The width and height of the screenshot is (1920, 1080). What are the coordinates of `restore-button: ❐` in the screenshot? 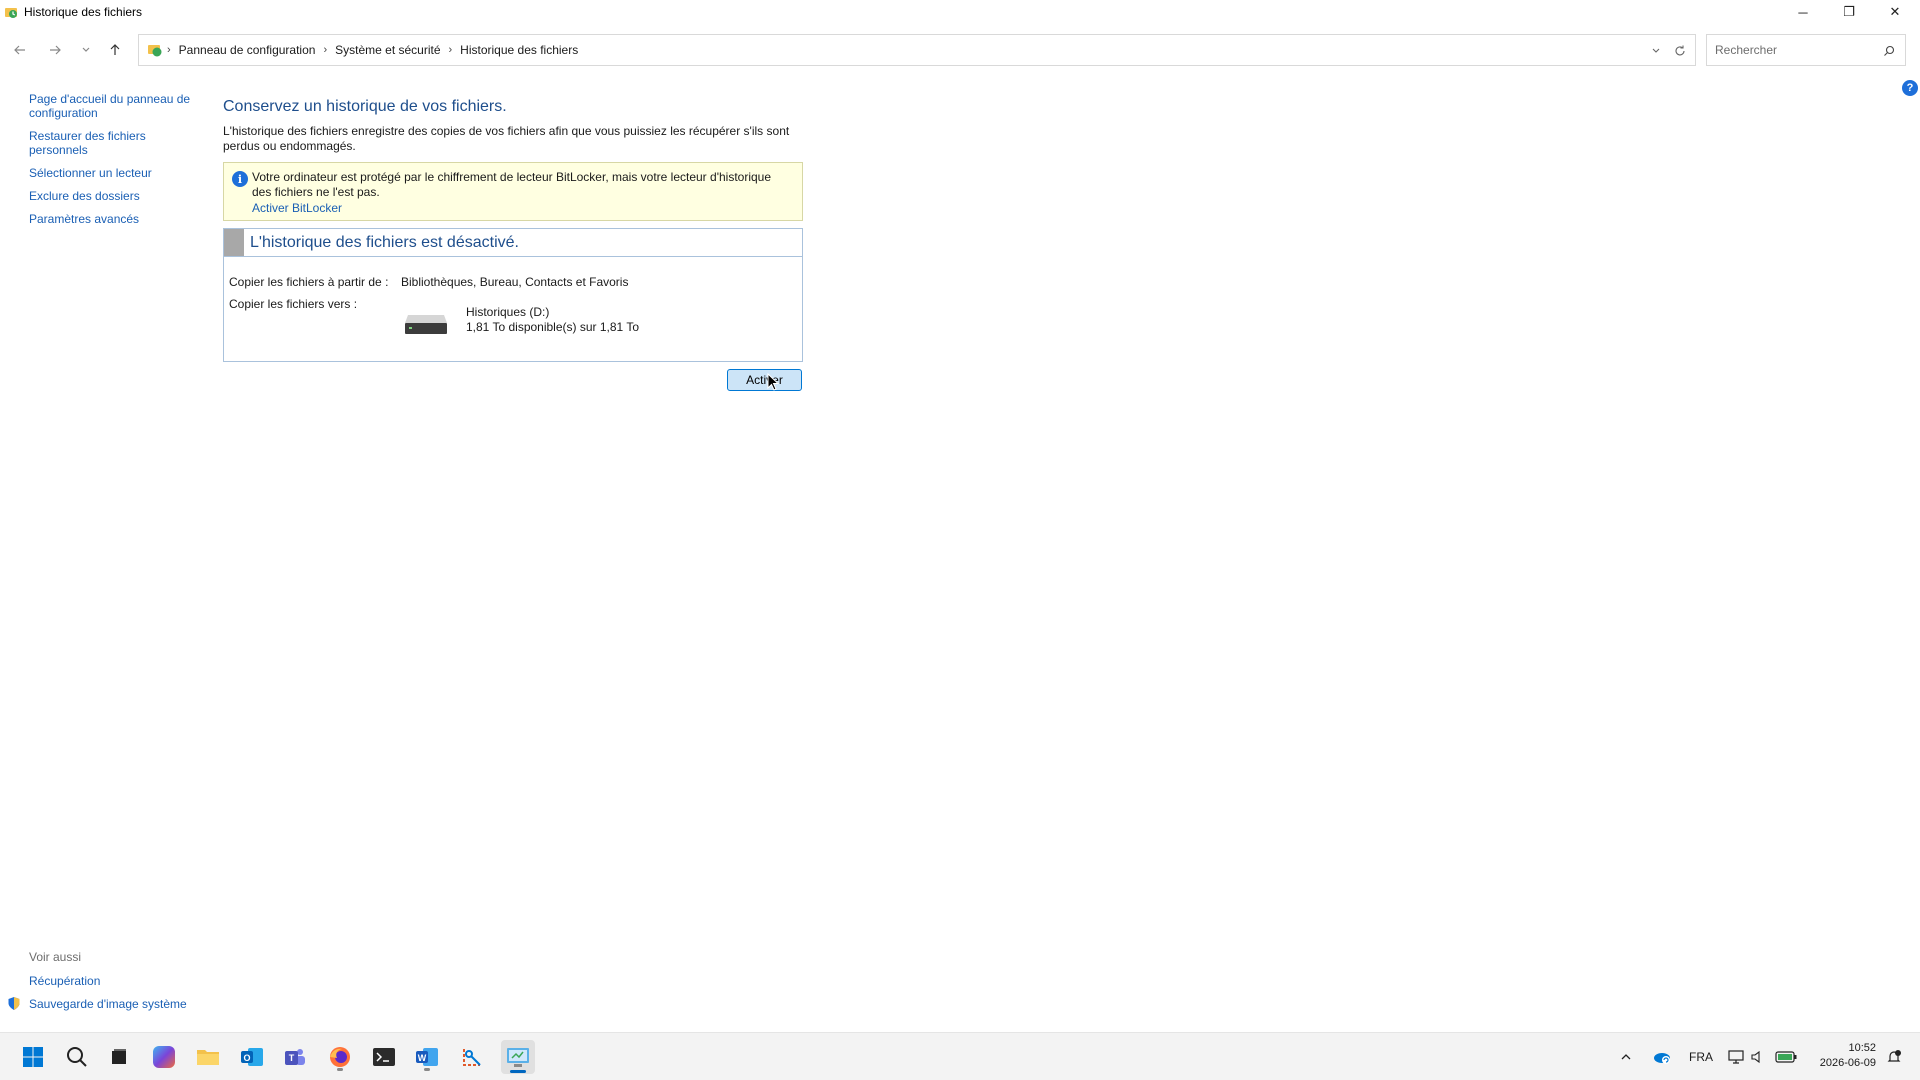 It's located at (1849, 12).